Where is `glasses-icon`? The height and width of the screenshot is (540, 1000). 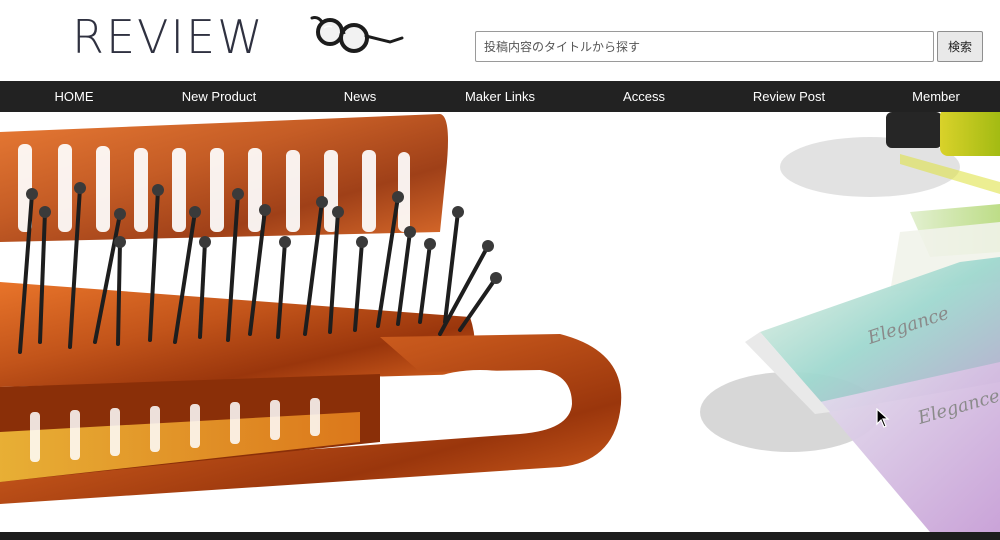 glasses-icon is located at coordinates (357, 34).